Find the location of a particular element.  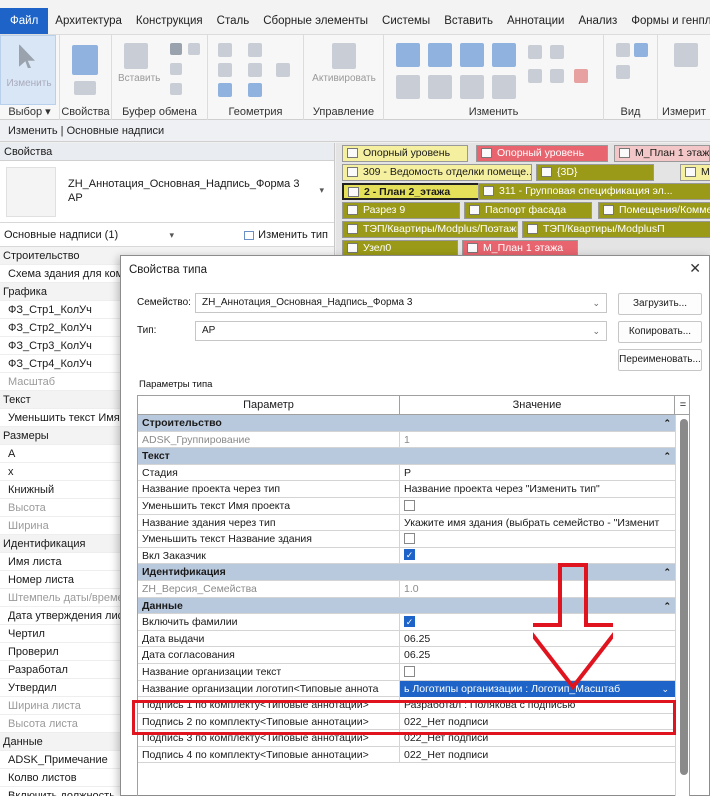

clipboard-extra-icon is located at coordinates (194, 49).